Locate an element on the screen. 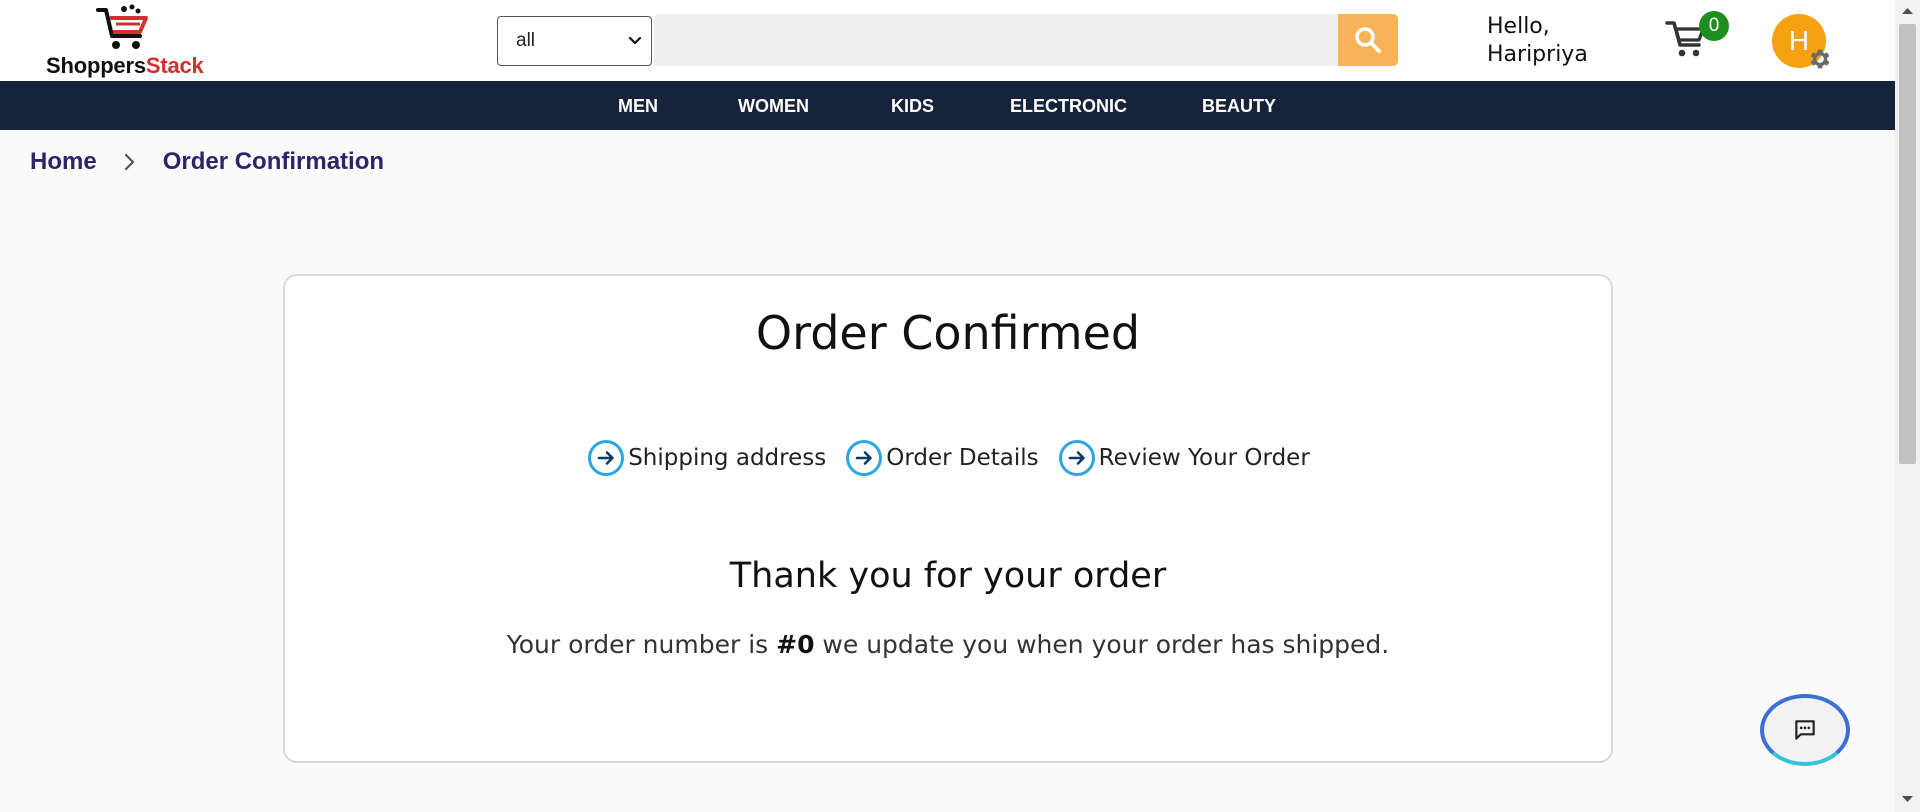 Image resolution: width=1920 pixels, height=812 pixels. chevron-down-icon is located at coordinates (635, 40).